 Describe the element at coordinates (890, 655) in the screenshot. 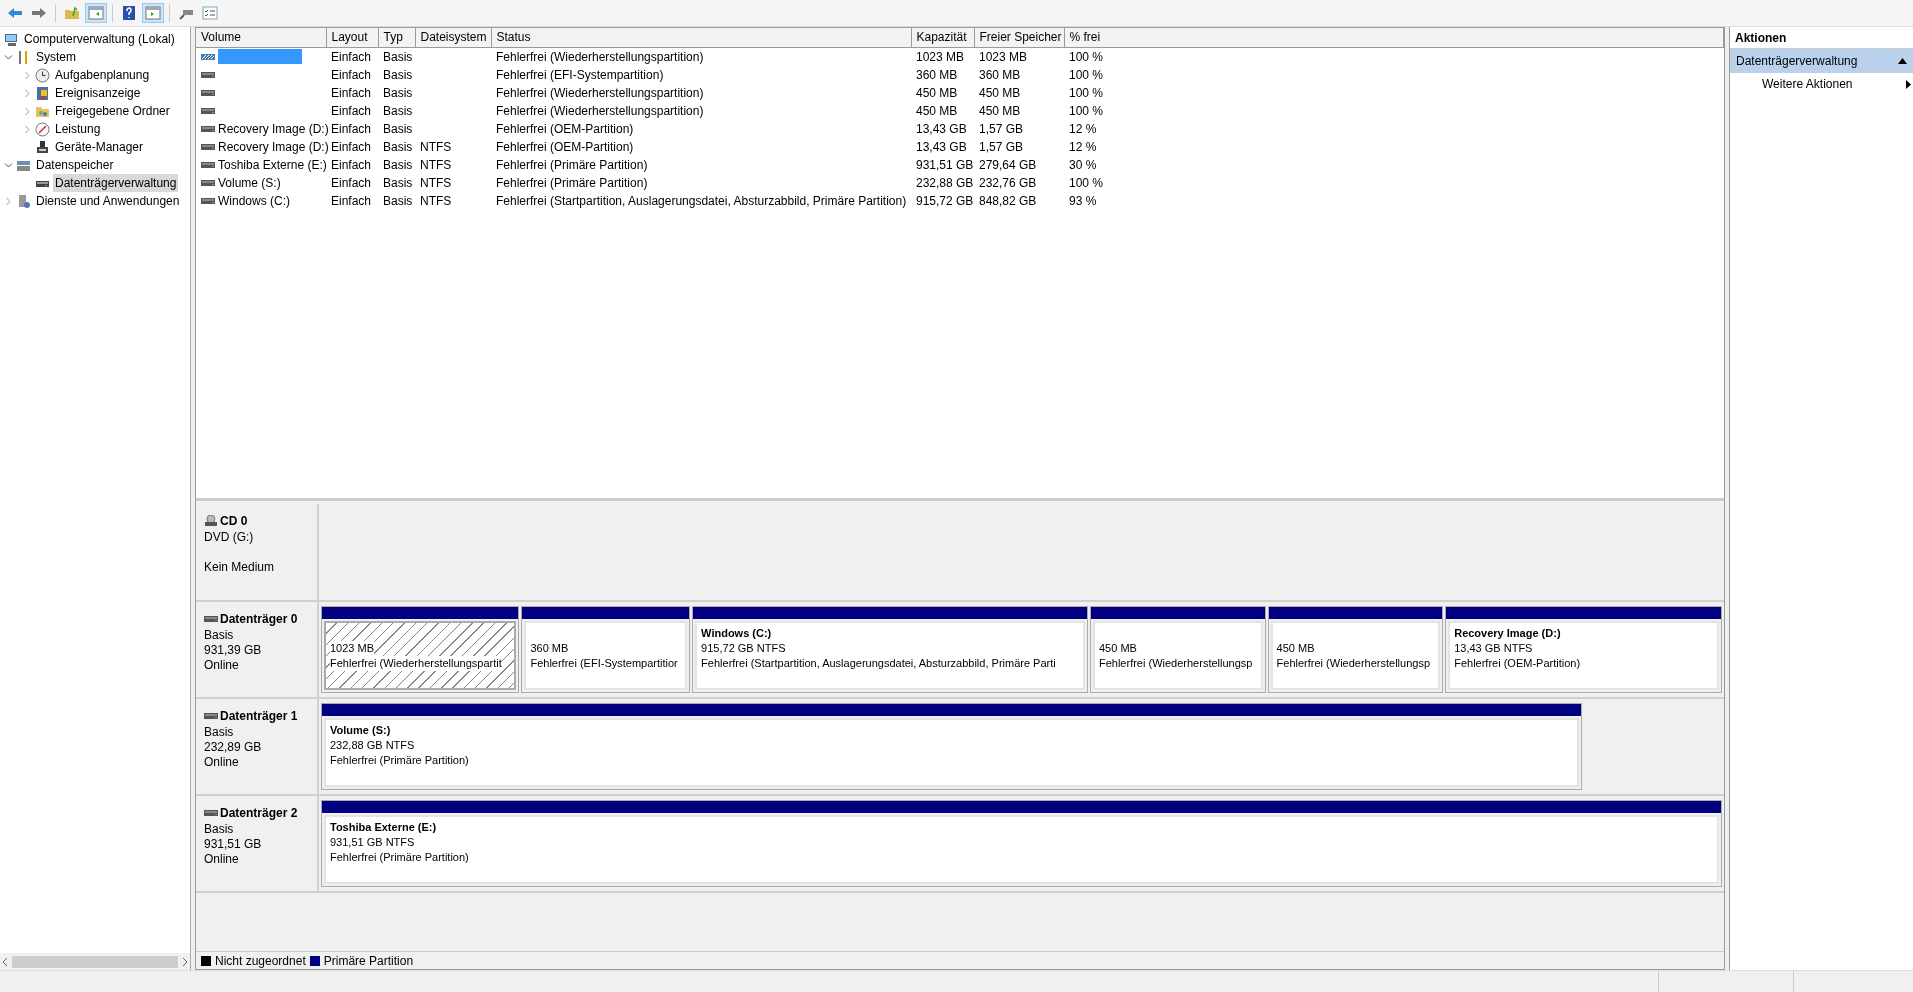

I see `partition-block: Windows (C:) 915,72 GB NTFS Fehlerfrei (Startpartition, Auslagerungsdatei, Absturzabbild, Primäre Parti` at that location.